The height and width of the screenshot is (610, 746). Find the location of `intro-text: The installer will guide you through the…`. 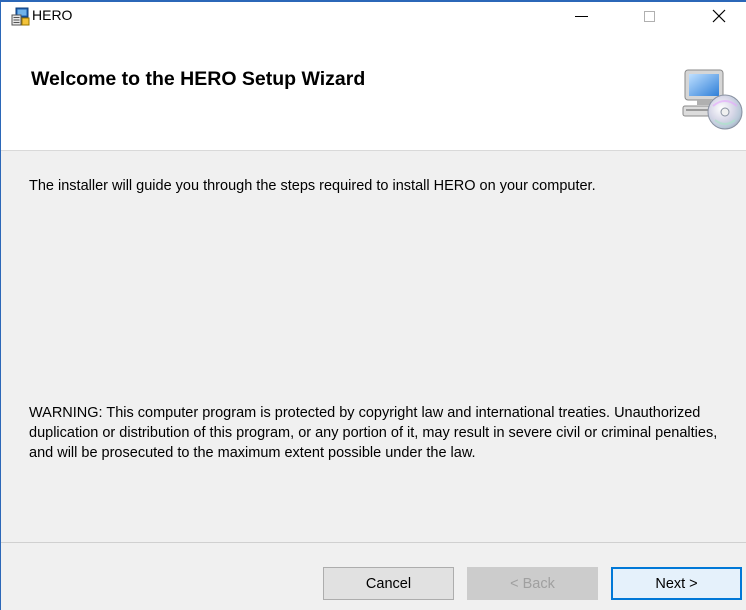

intro-text: The installer will guide you through the… is located at coordinates (312, 186).